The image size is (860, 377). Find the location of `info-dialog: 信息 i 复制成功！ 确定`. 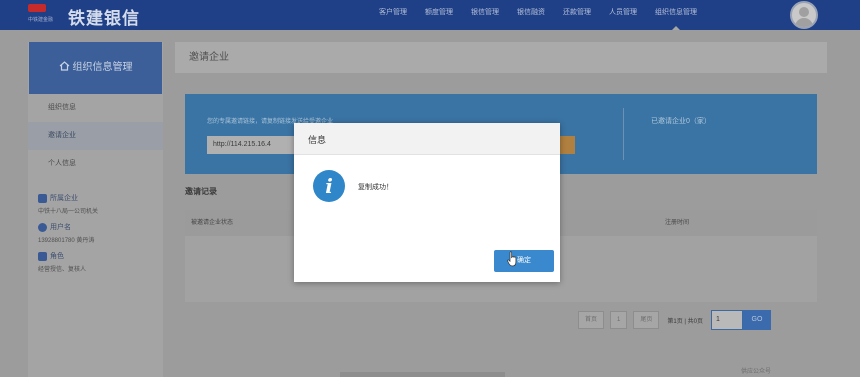

info-dialog: 信息 i 复制成功！ 确定 is located at coordinates (427, 202).